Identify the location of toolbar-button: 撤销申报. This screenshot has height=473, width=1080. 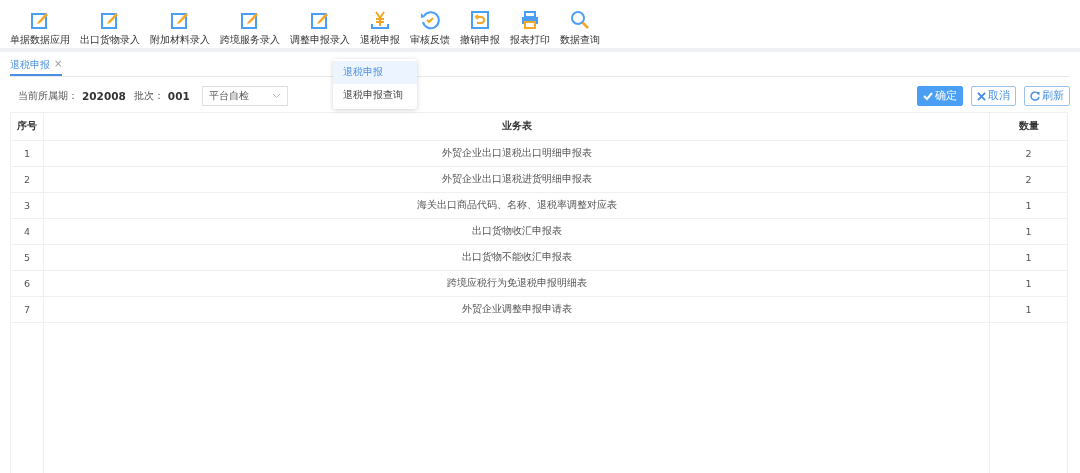
(480, 29).